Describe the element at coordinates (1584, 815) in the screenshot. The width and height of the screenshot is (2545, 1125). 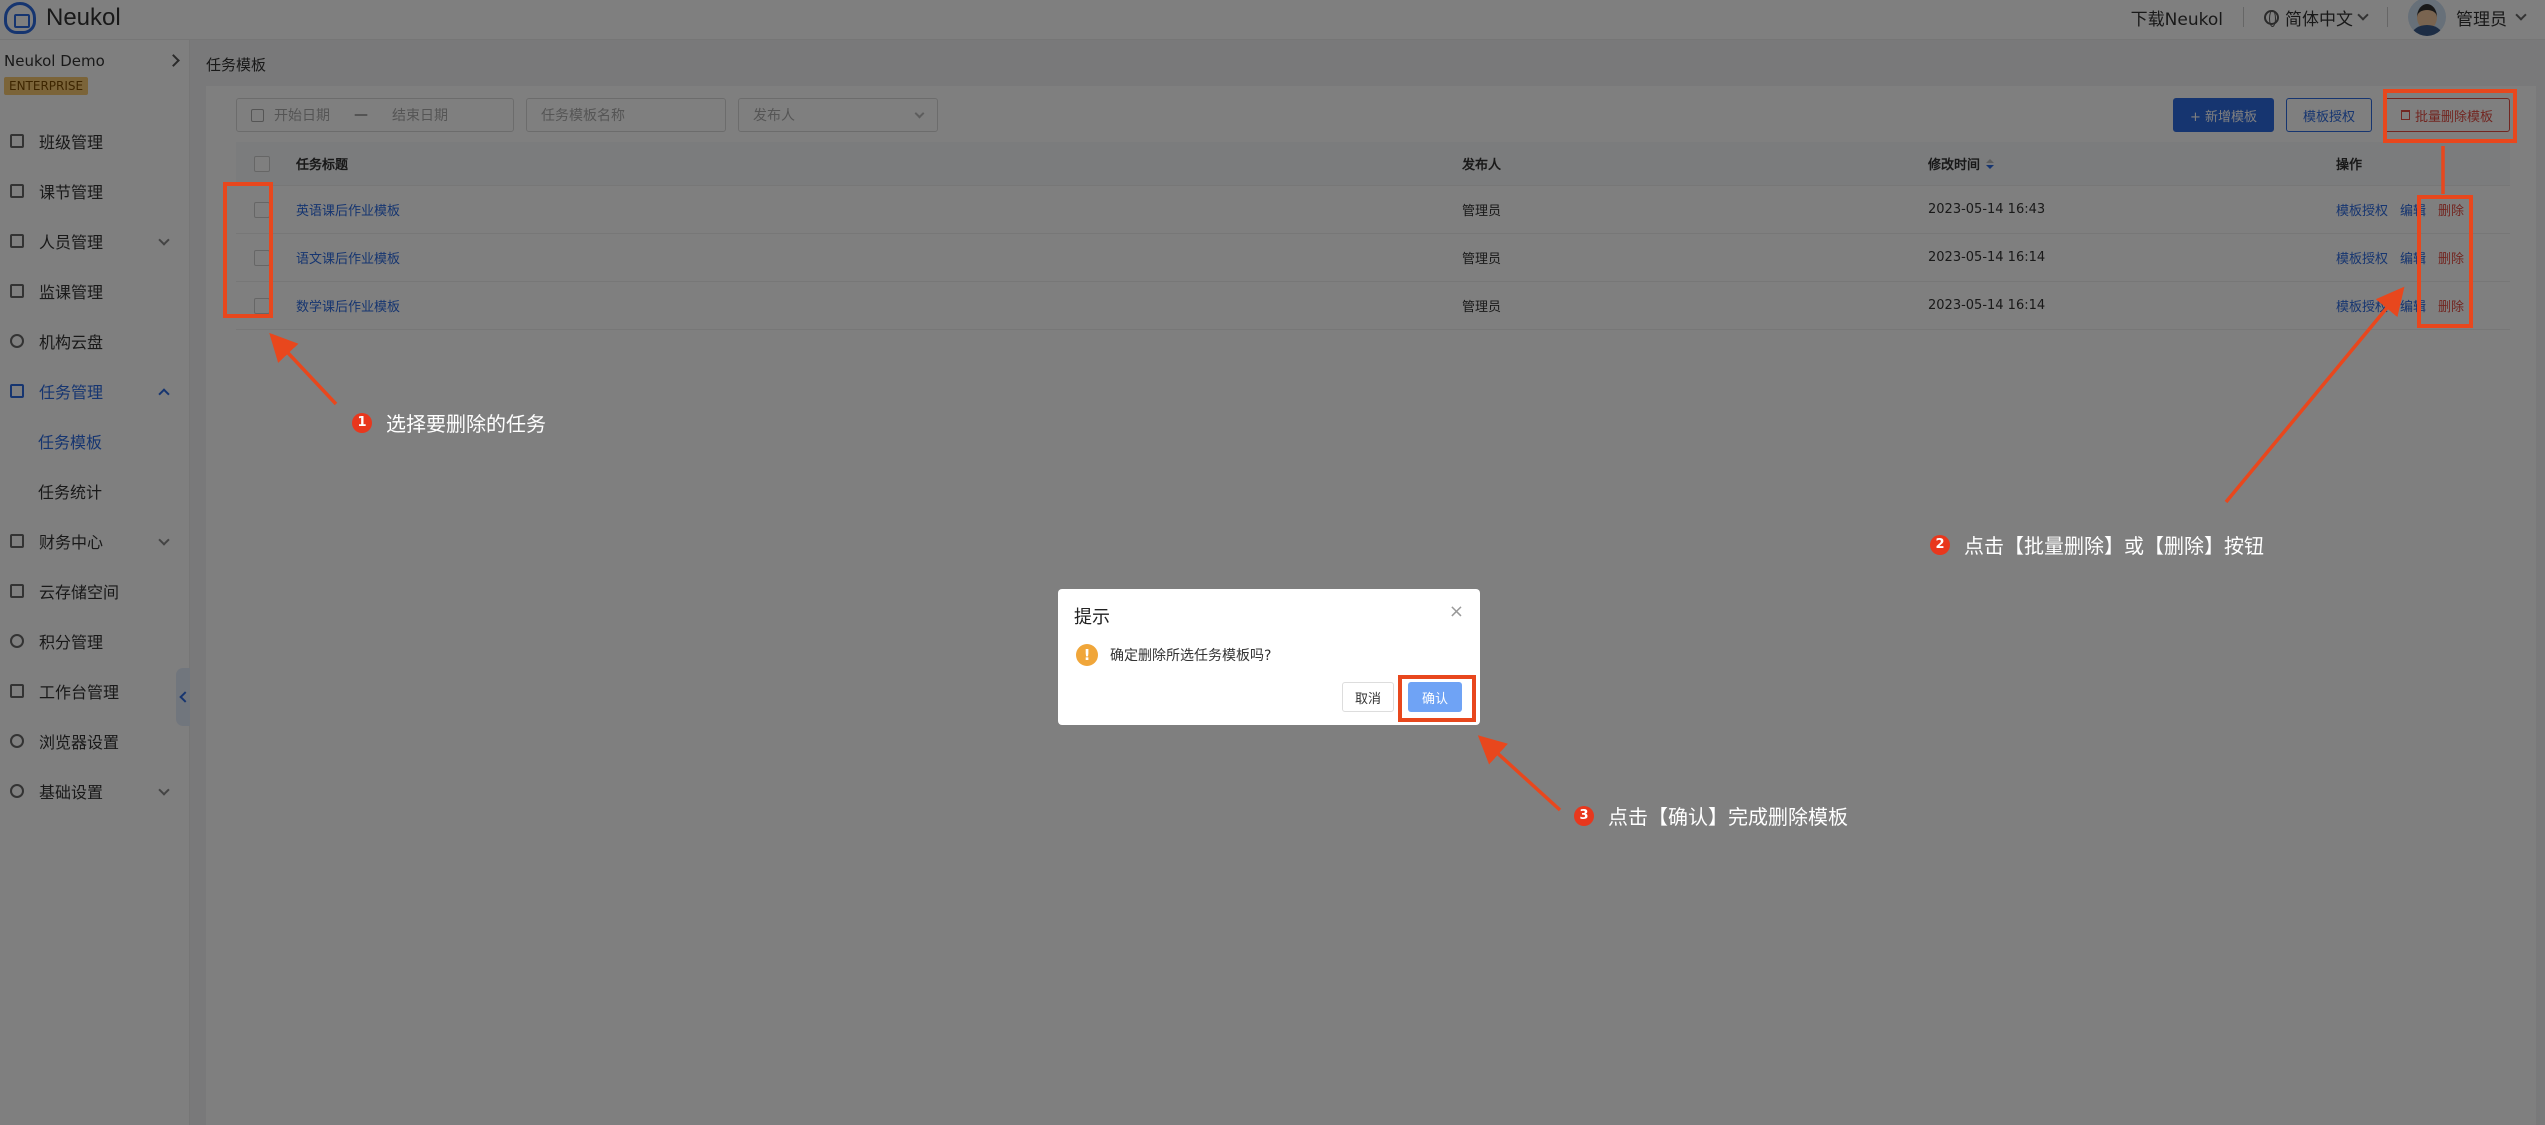
I see `step-number: 3` at that location.